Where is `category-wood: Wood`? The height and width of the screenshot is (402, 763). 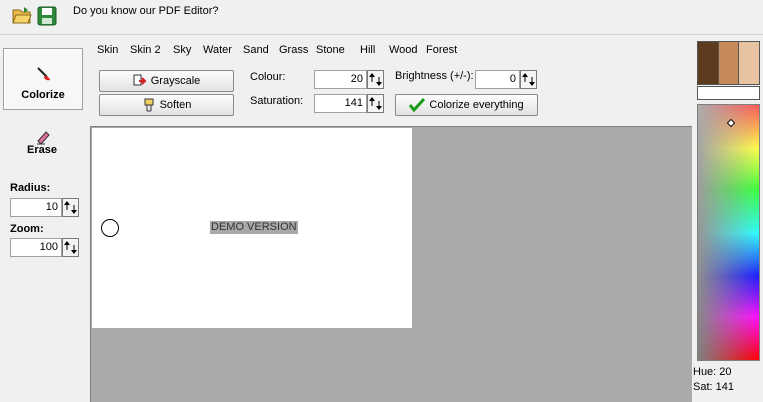 category-wood: Wood is located at coordinates (403, 50).